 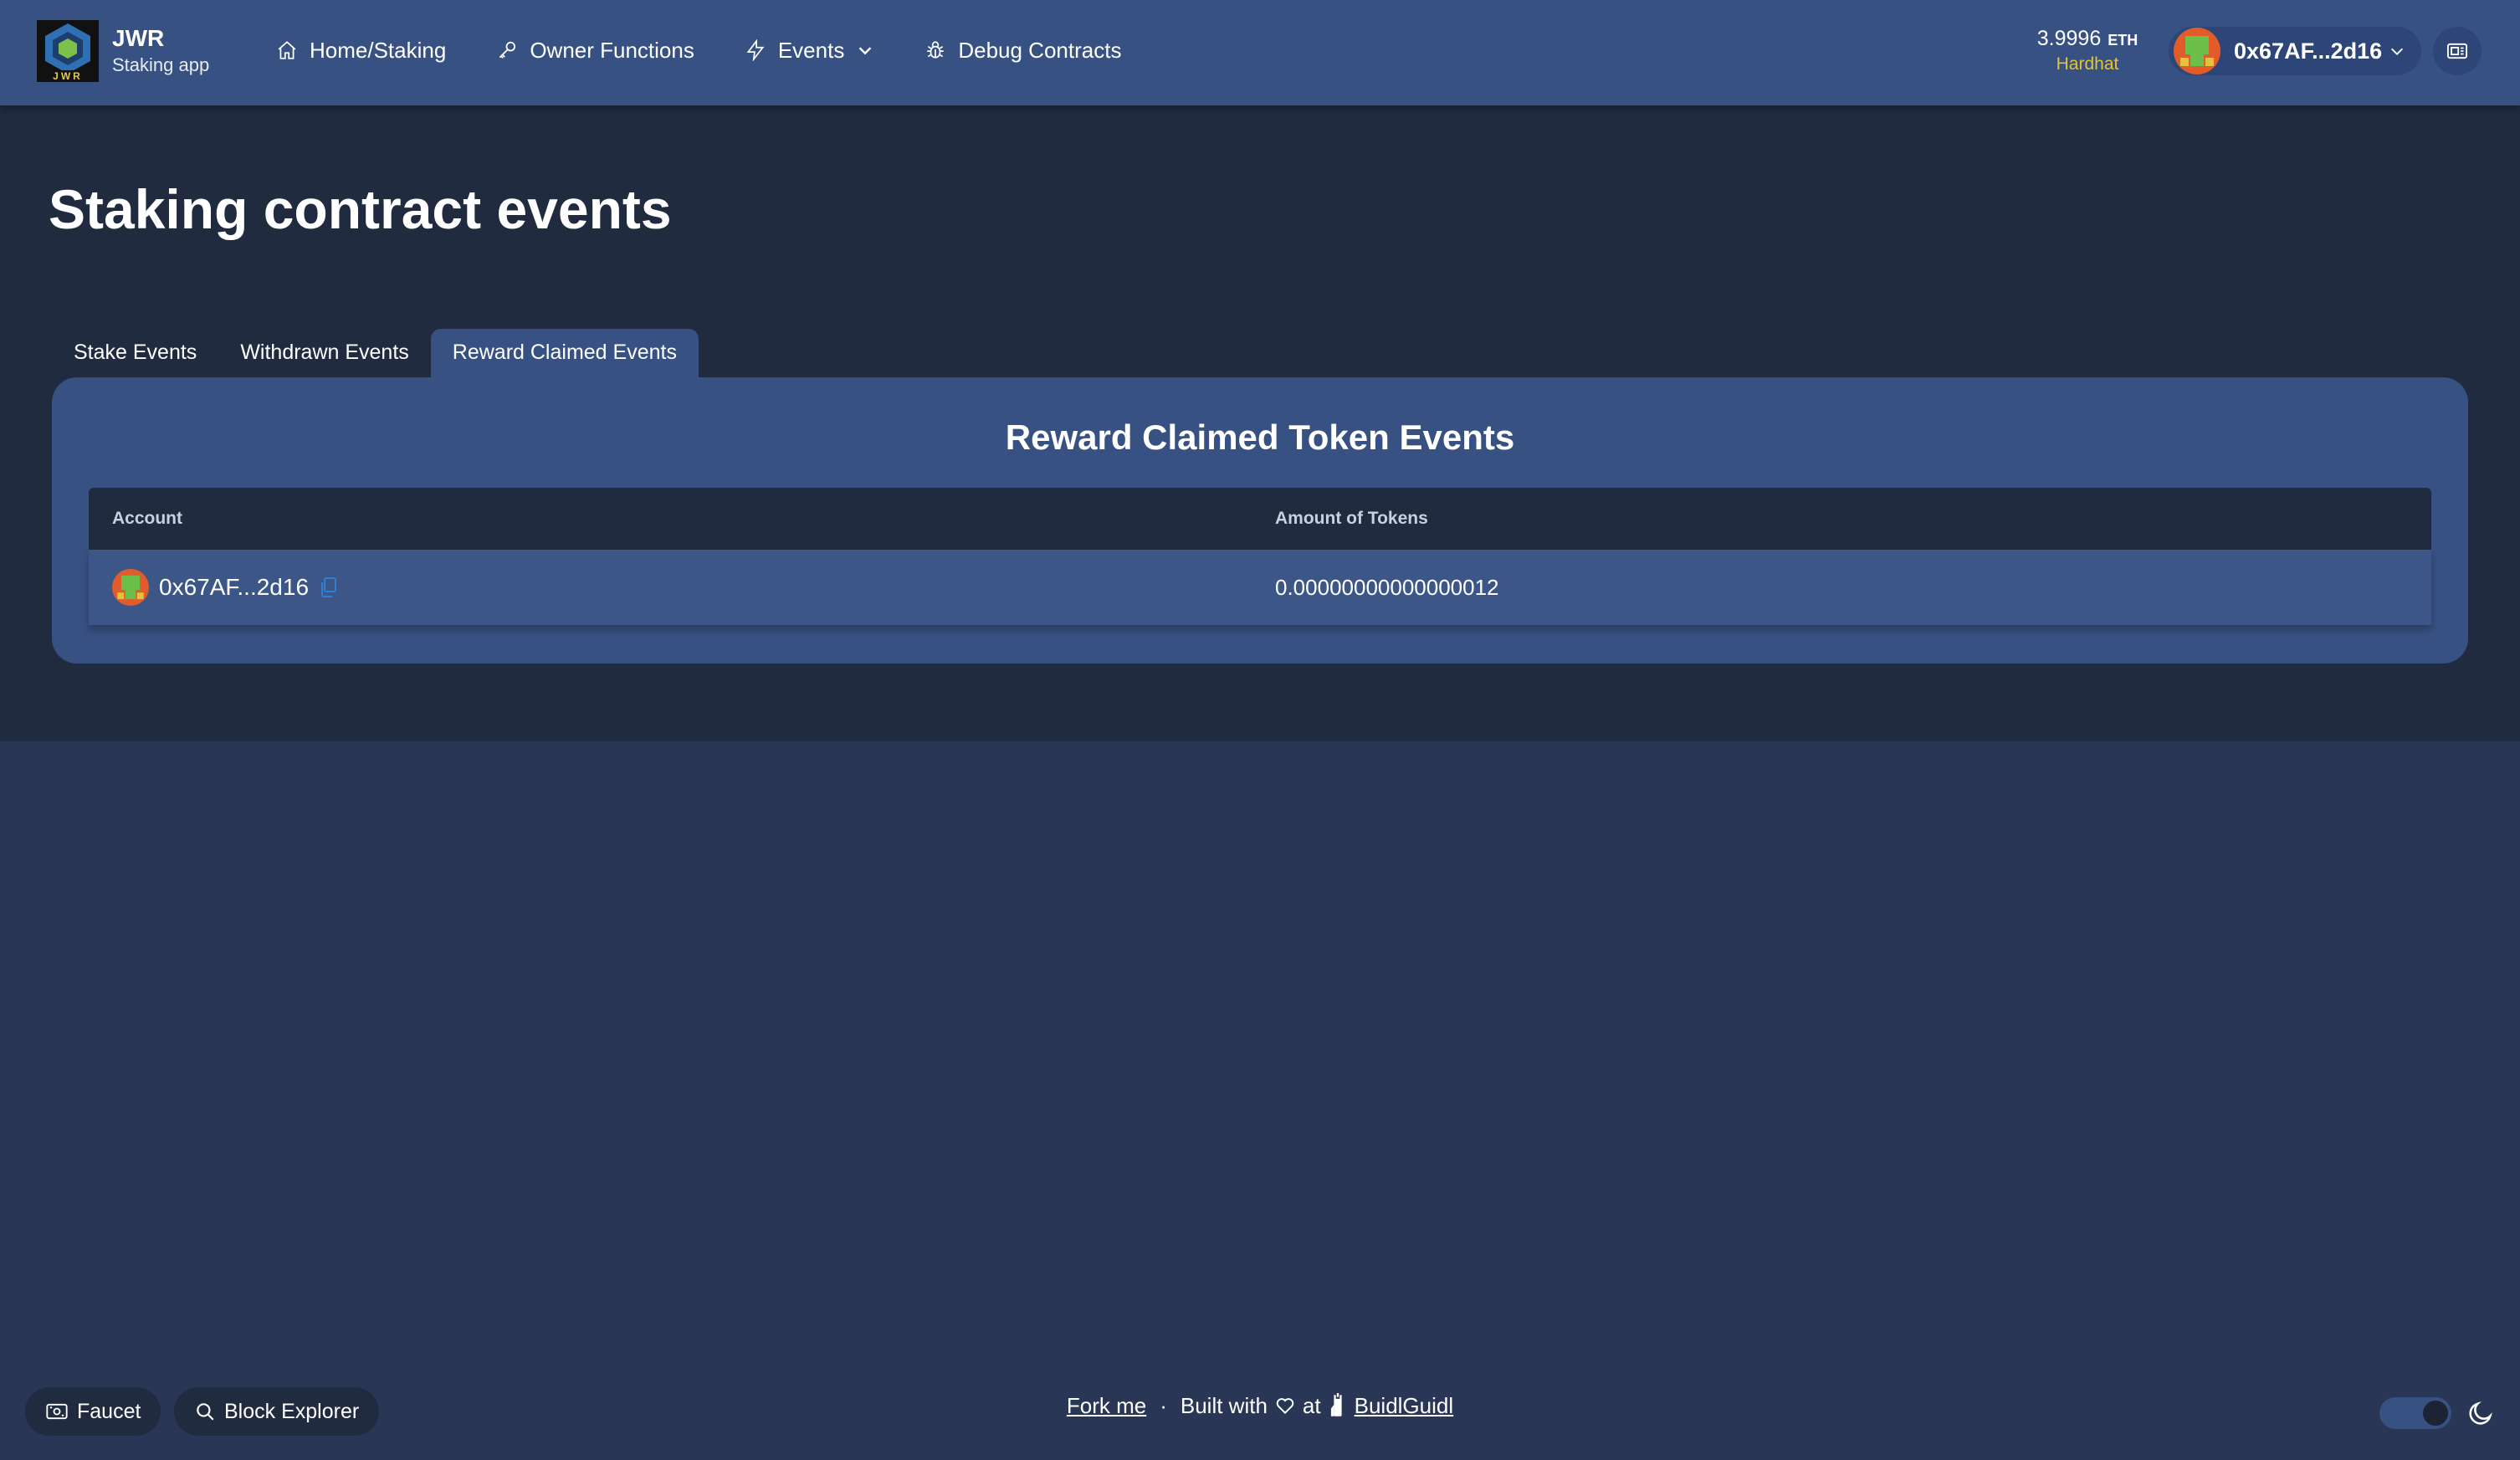 I want to click on built-with-text: Built with, so click(x=1224, y=1405).